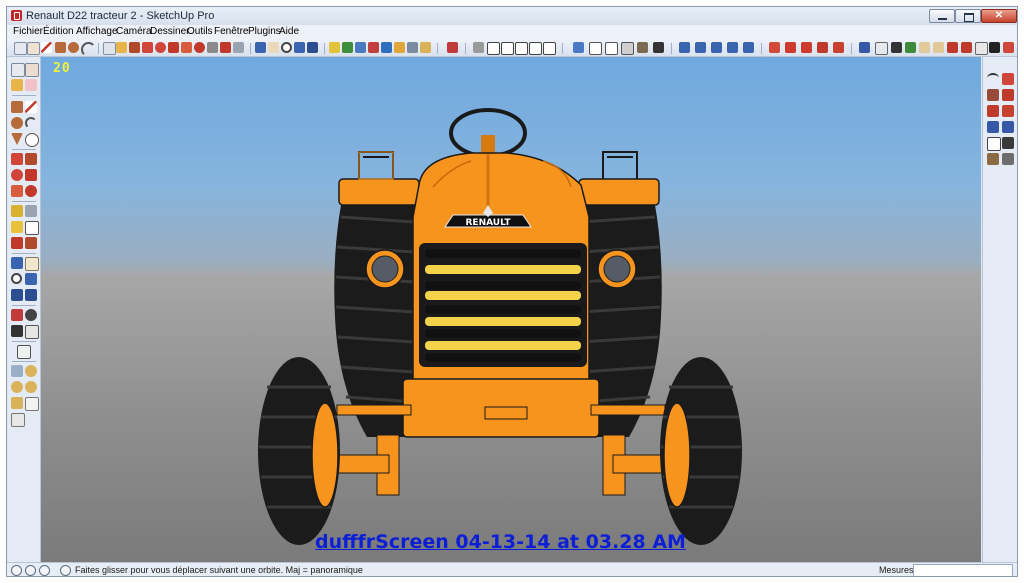 The height and width of the screenshot is (583, 1024). I want to click on zoom-extents-icon, so click(312, 47).